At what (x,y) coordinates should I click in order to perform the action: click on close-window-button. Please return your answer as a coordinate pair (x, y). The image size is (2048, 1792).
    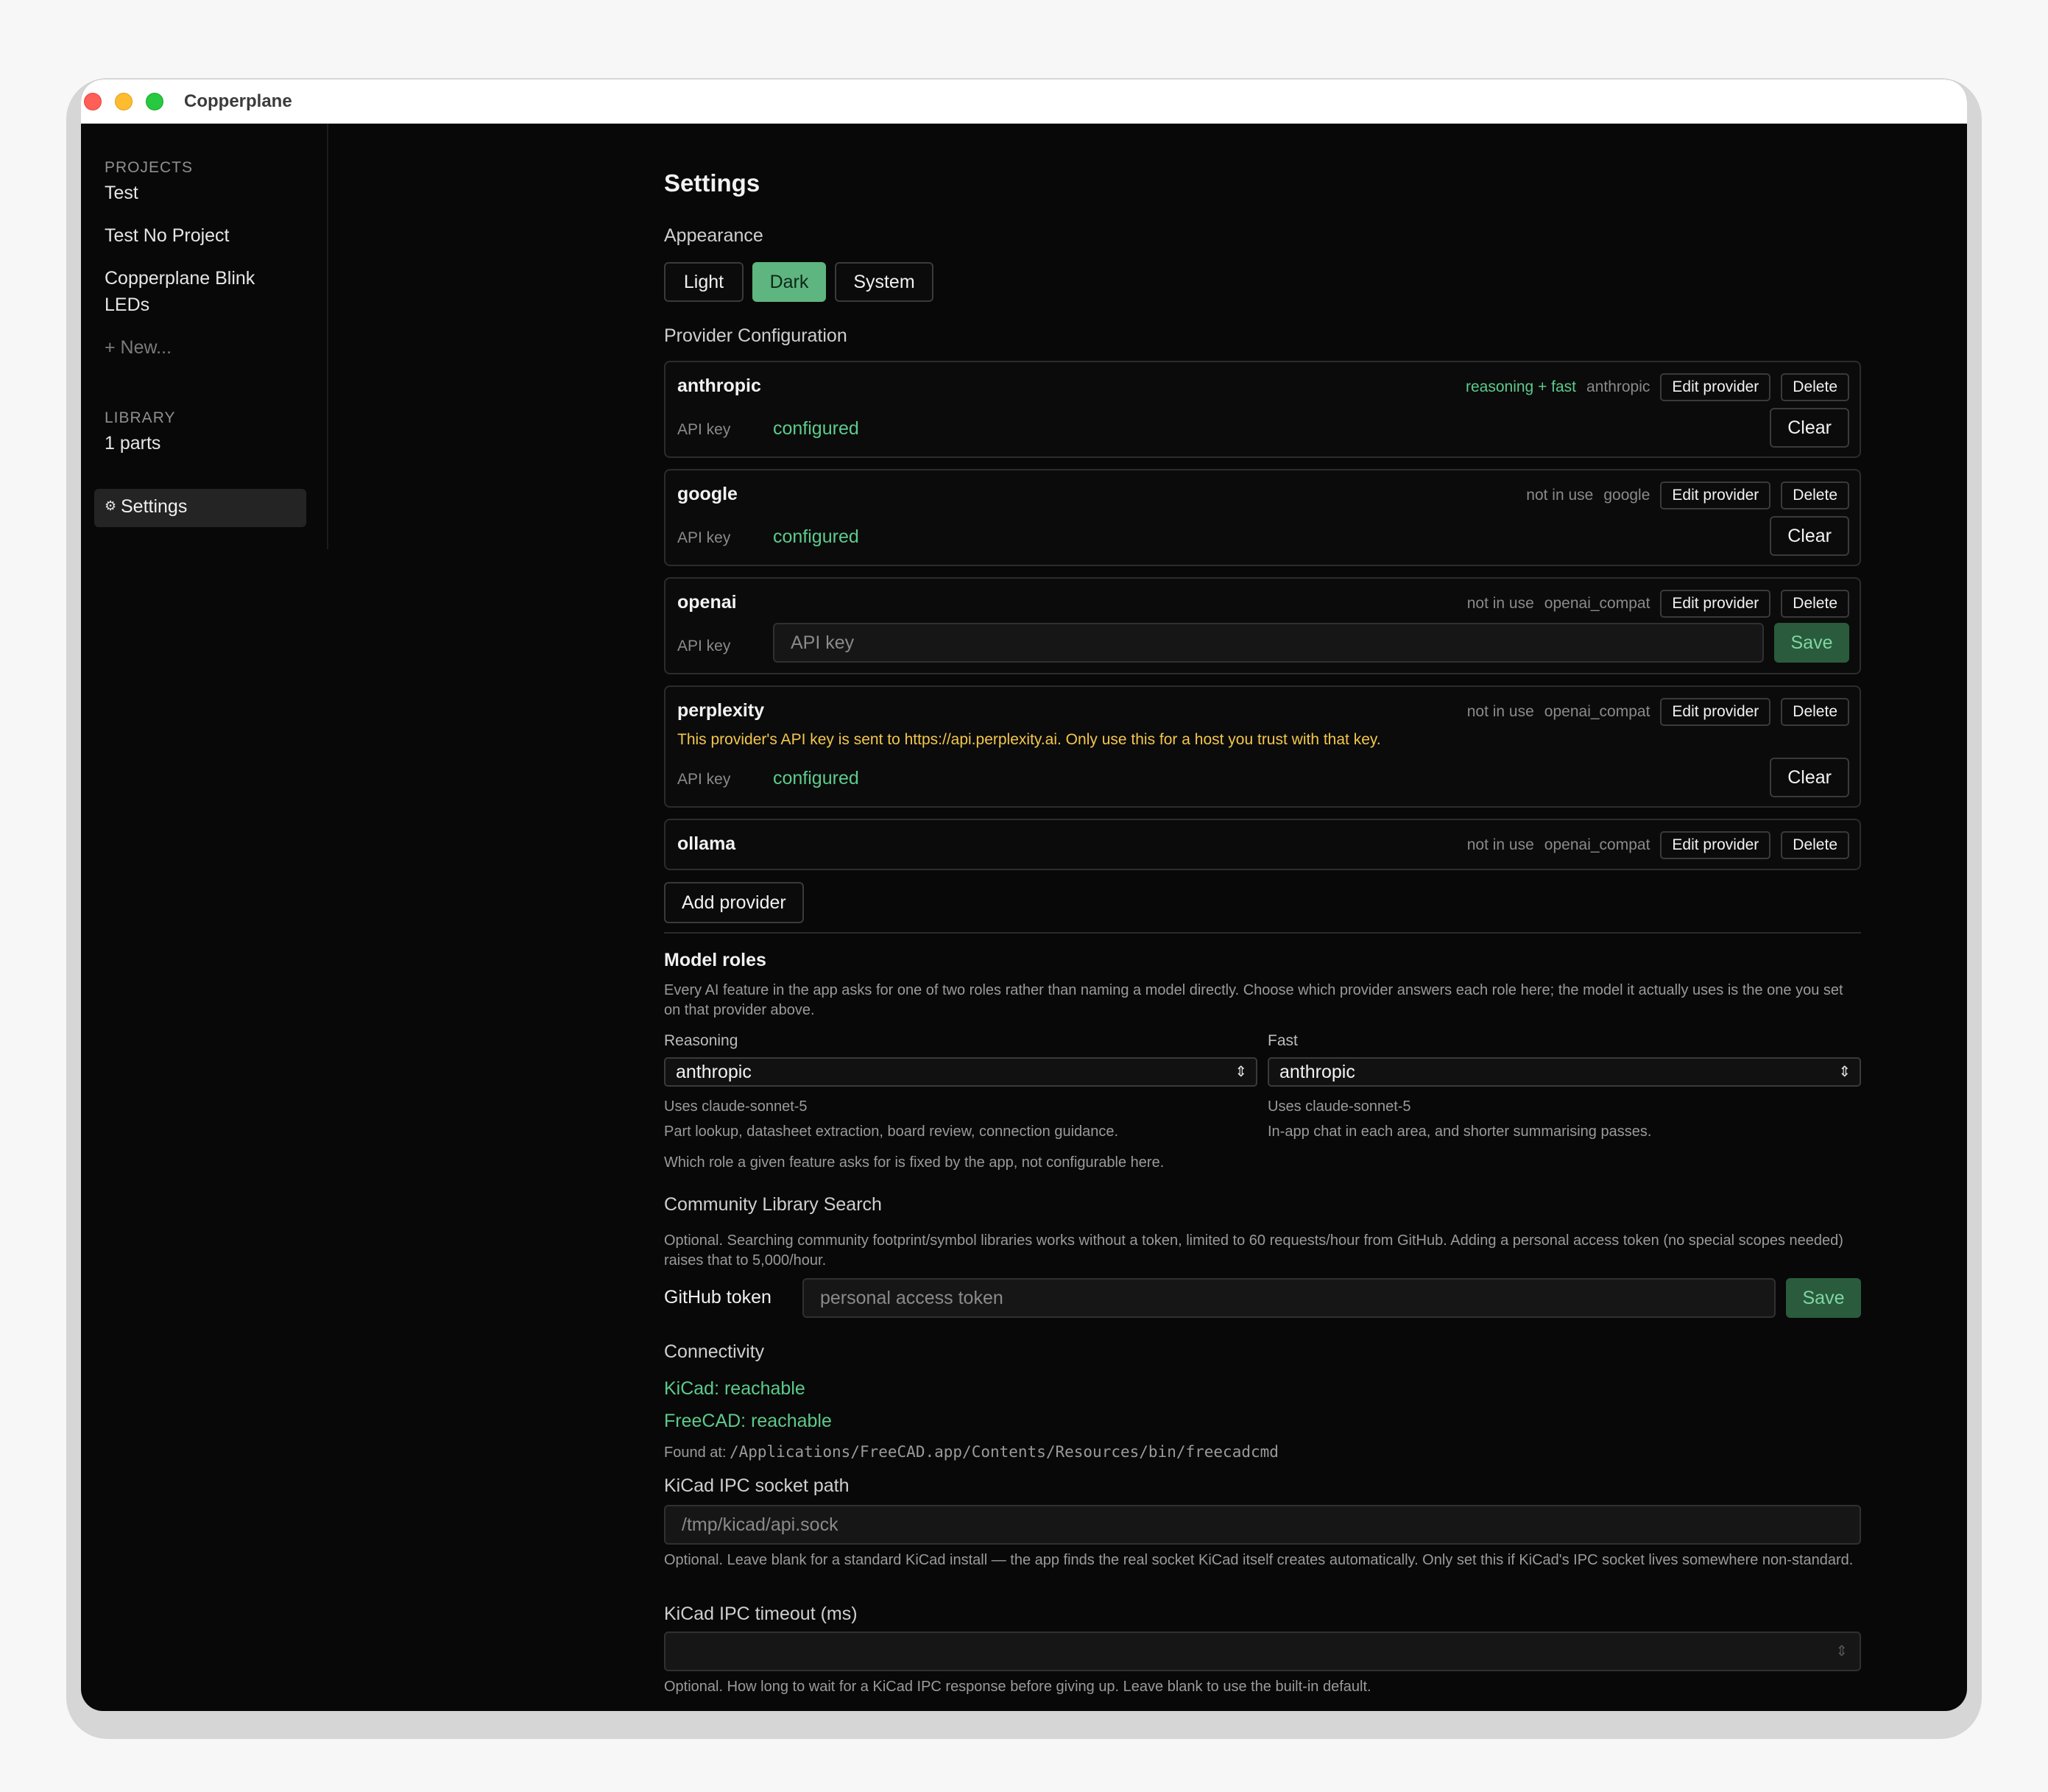
    Looking at the image, I should click on (93, 101).